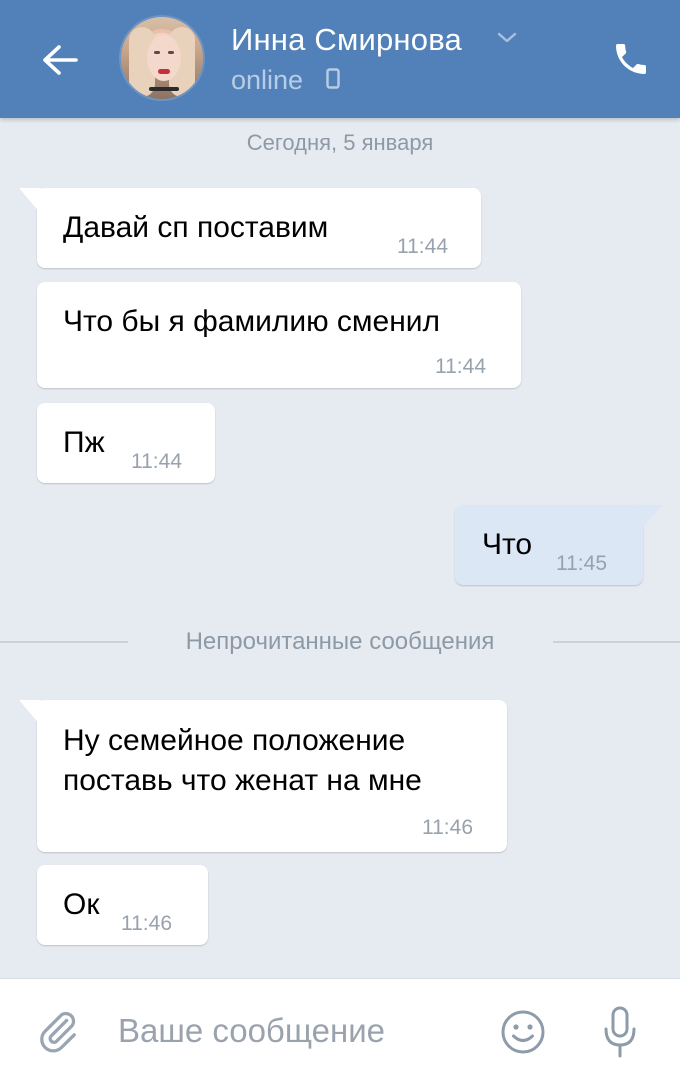  What do you see at coordinates (196, 227) in the screenshot?
I see `message-text: Давай сп поставим` at bounding box center [196, 227].